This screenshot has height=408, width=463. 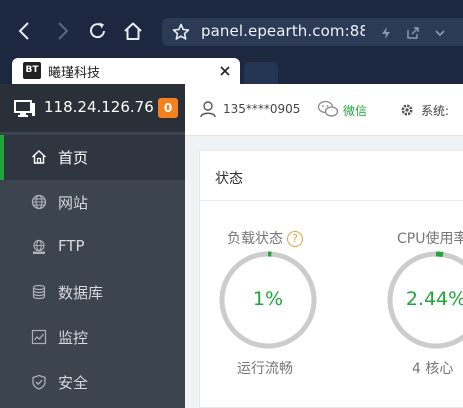 What do you see at coordinates (225, 70) in the screenshot?
I see `close-icon` at bounding box center [225, 70].